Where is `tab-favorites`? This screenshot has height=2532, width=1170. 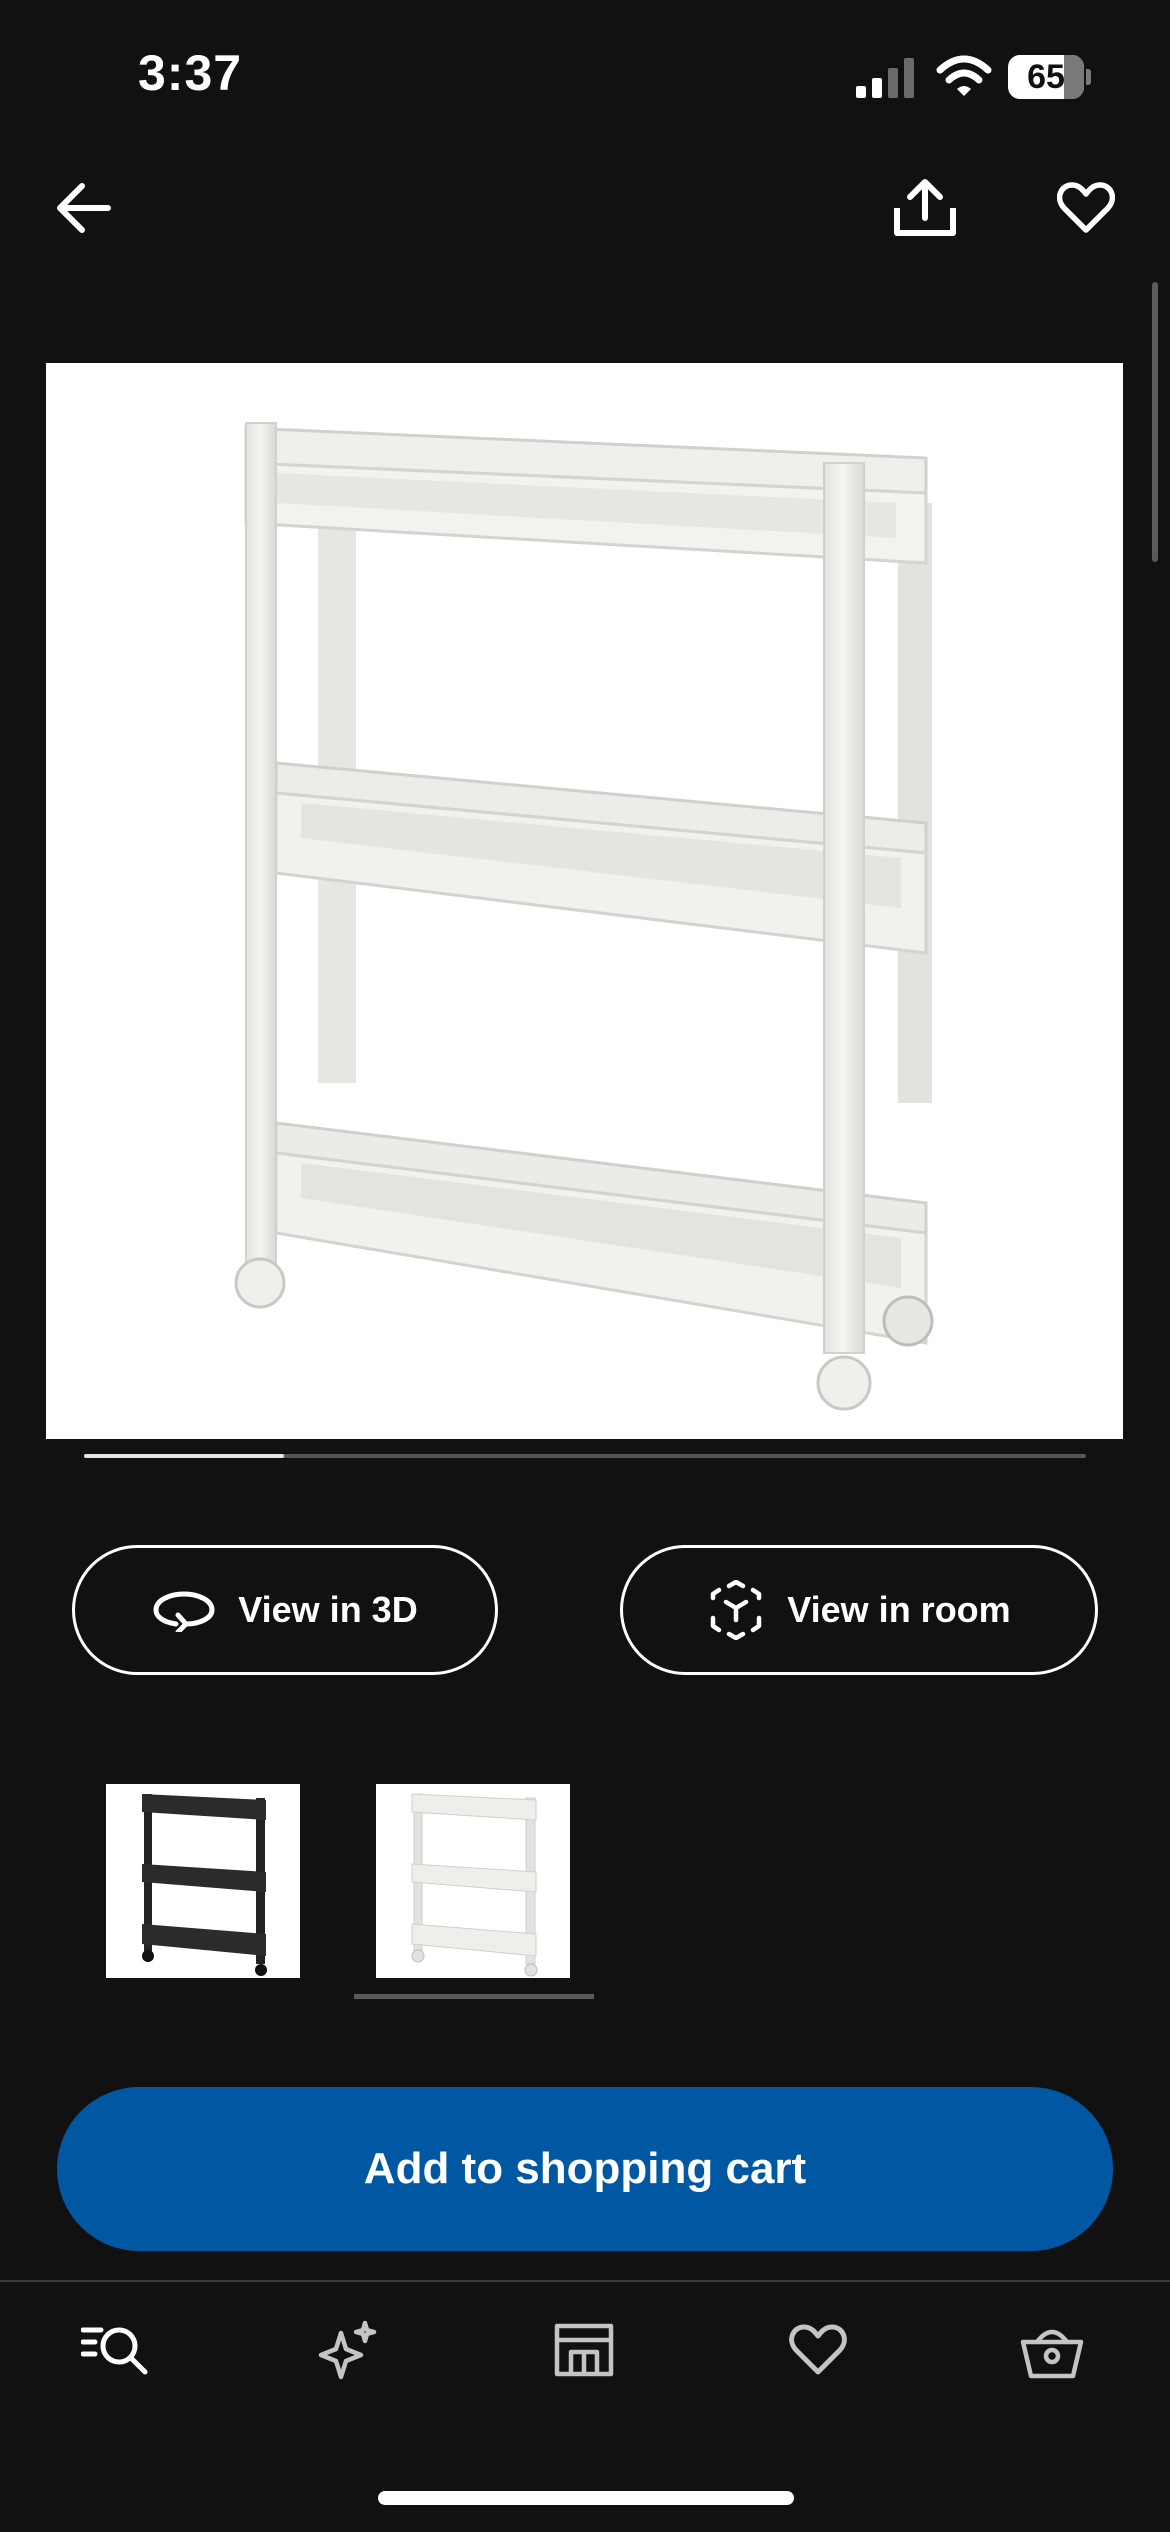
tab-favorites is located at coordinates (818, 2350).